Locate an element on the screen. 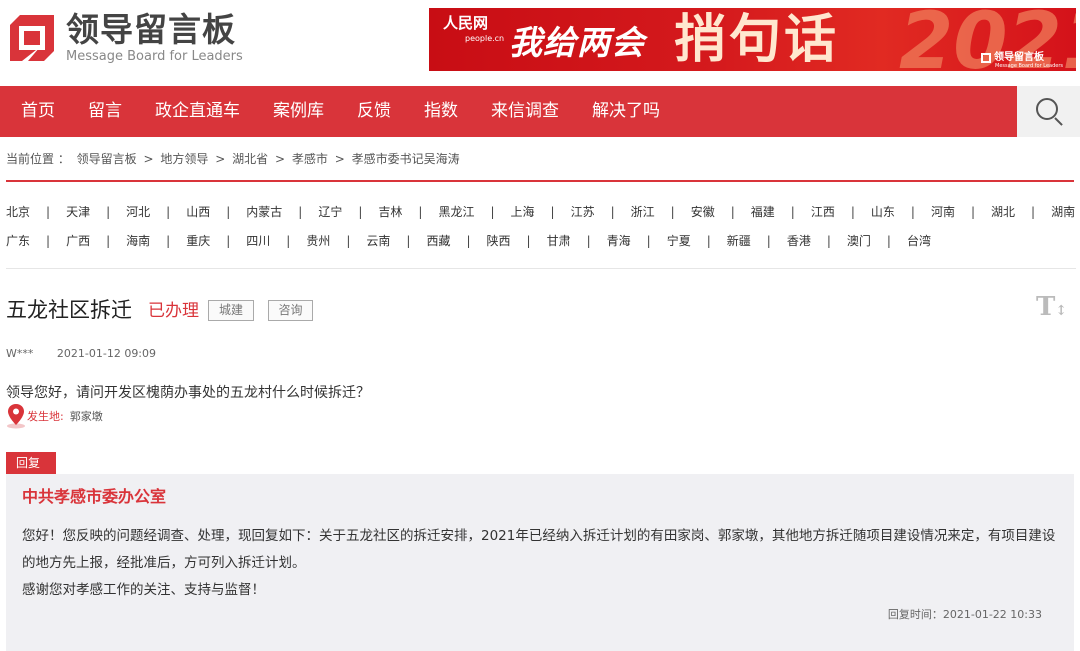 The width and height of the screenshot is (1080, 651). region-link: 吉林 is located at coordinates (390, 211).